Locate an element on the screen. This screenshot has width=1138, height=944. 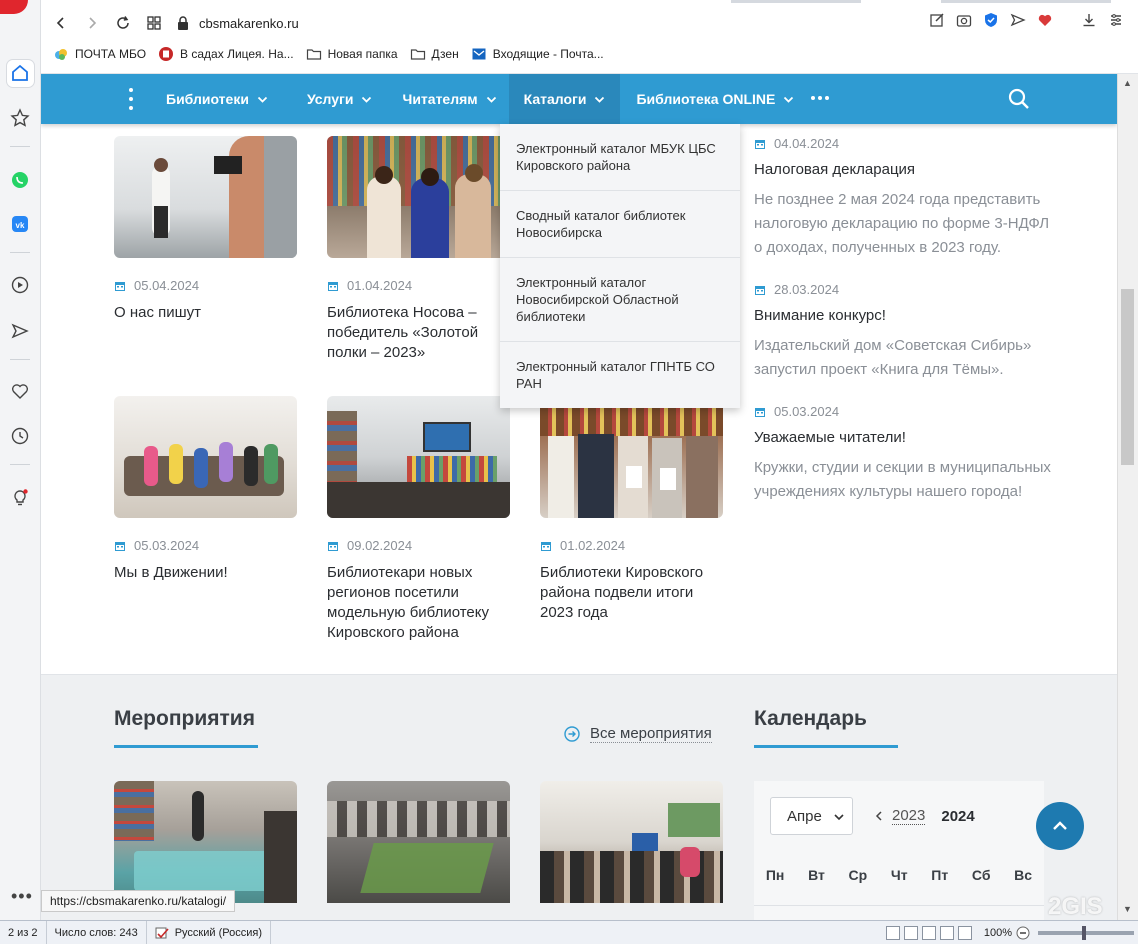
history-clock-icon is located at coordinates (20, 436).